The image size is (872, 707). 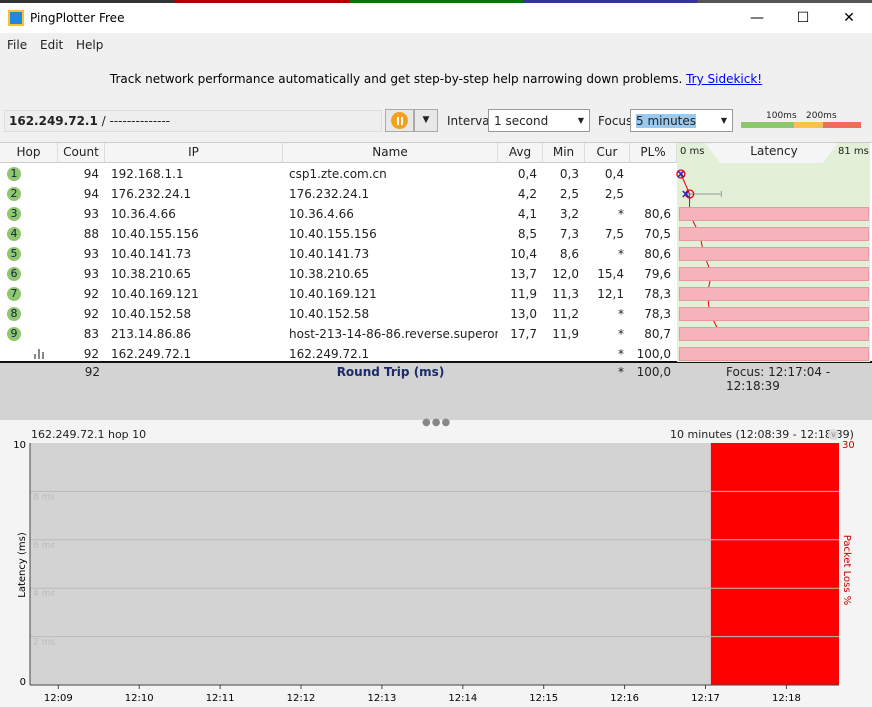 What do you see at coordinates (14, 214) in the screenshot?
I see `hop-badge: 3` at bounding box center [14, 214].